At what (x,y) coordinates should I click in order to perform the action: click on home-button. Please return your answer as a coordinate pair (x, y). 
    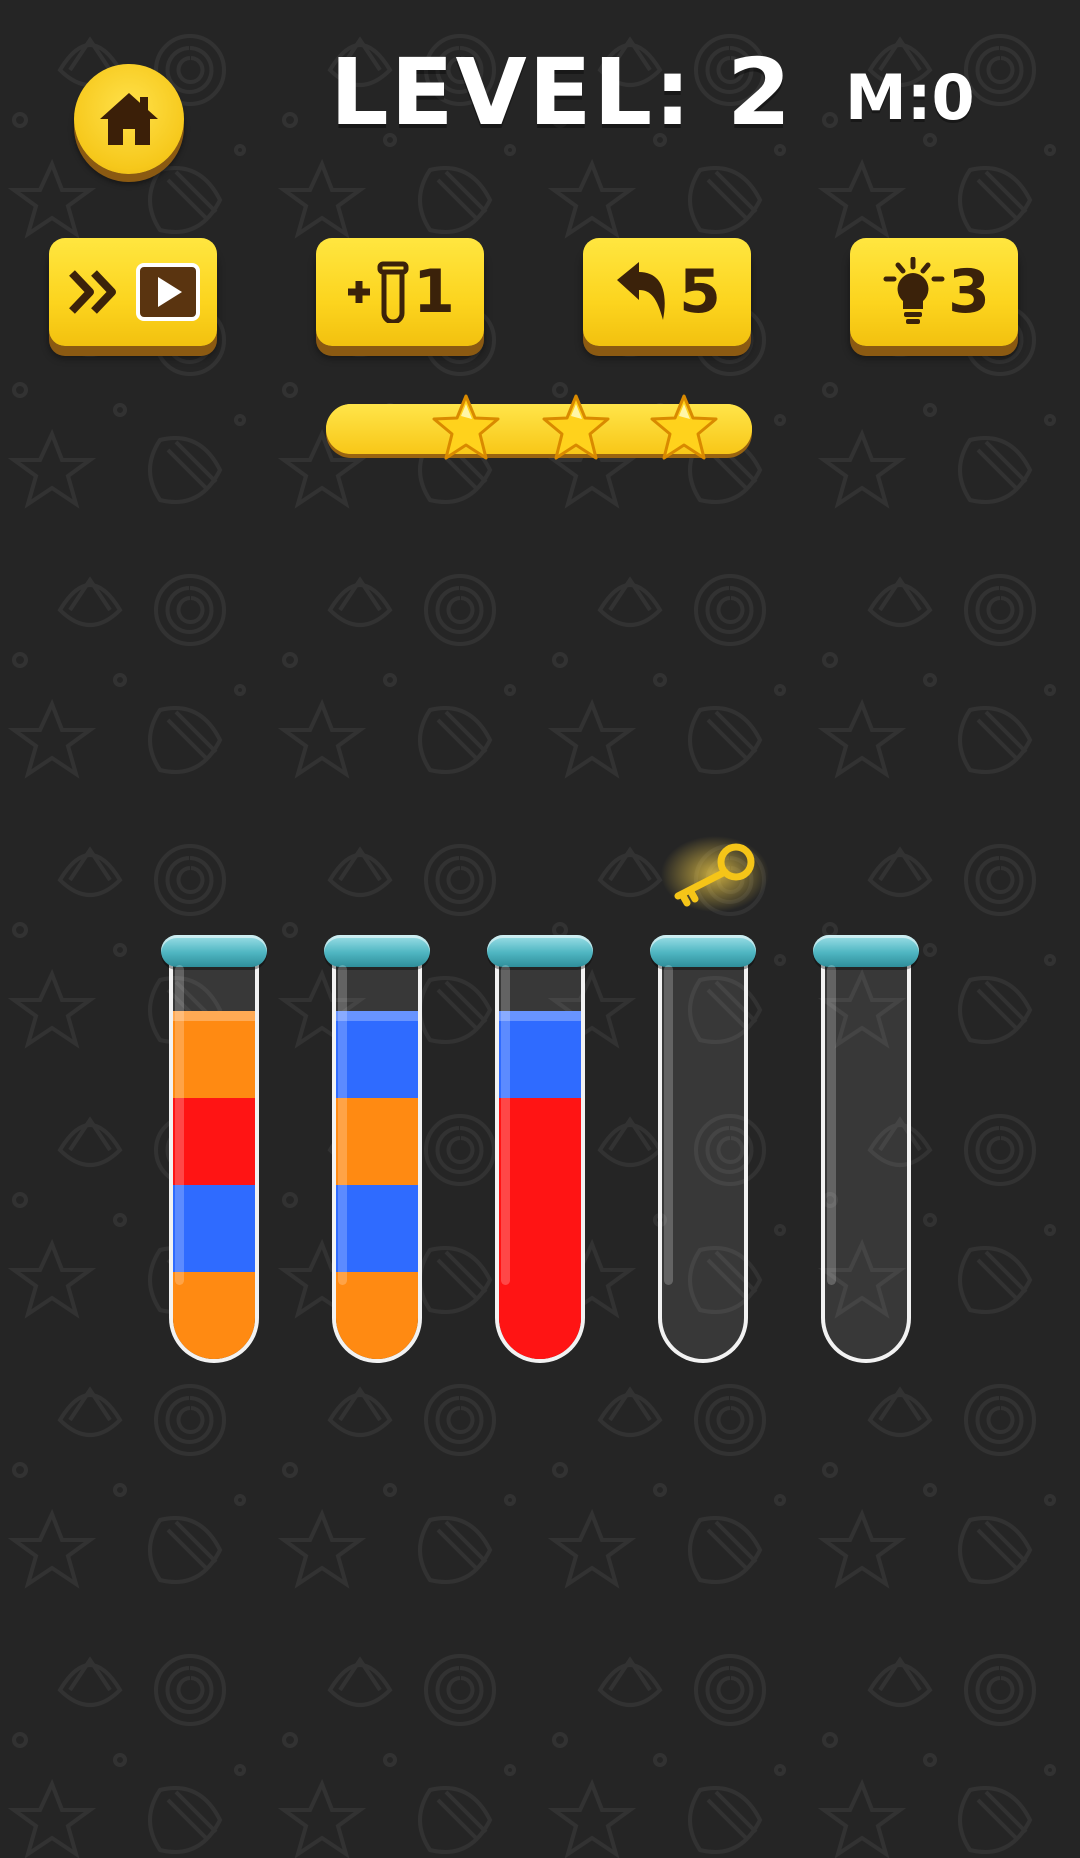
    Looking at the image, I should click on (129, 119).